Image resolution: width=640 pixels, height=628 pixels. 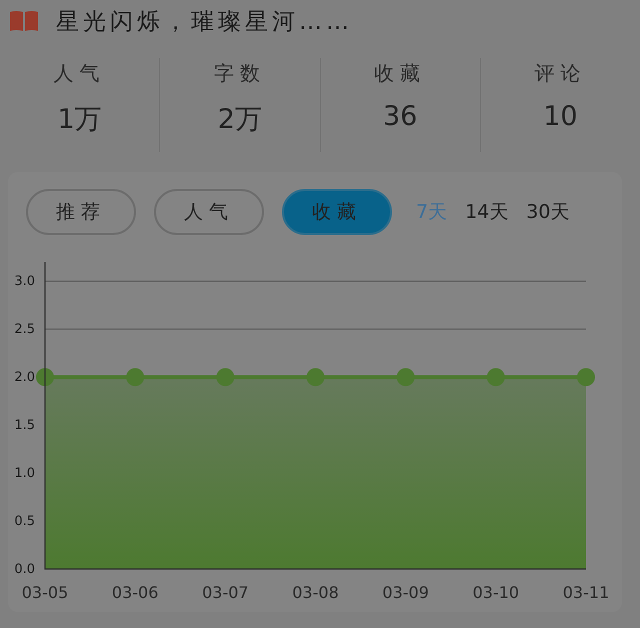 I want to click on stat-value: 2万, so click(x=240, y=120).